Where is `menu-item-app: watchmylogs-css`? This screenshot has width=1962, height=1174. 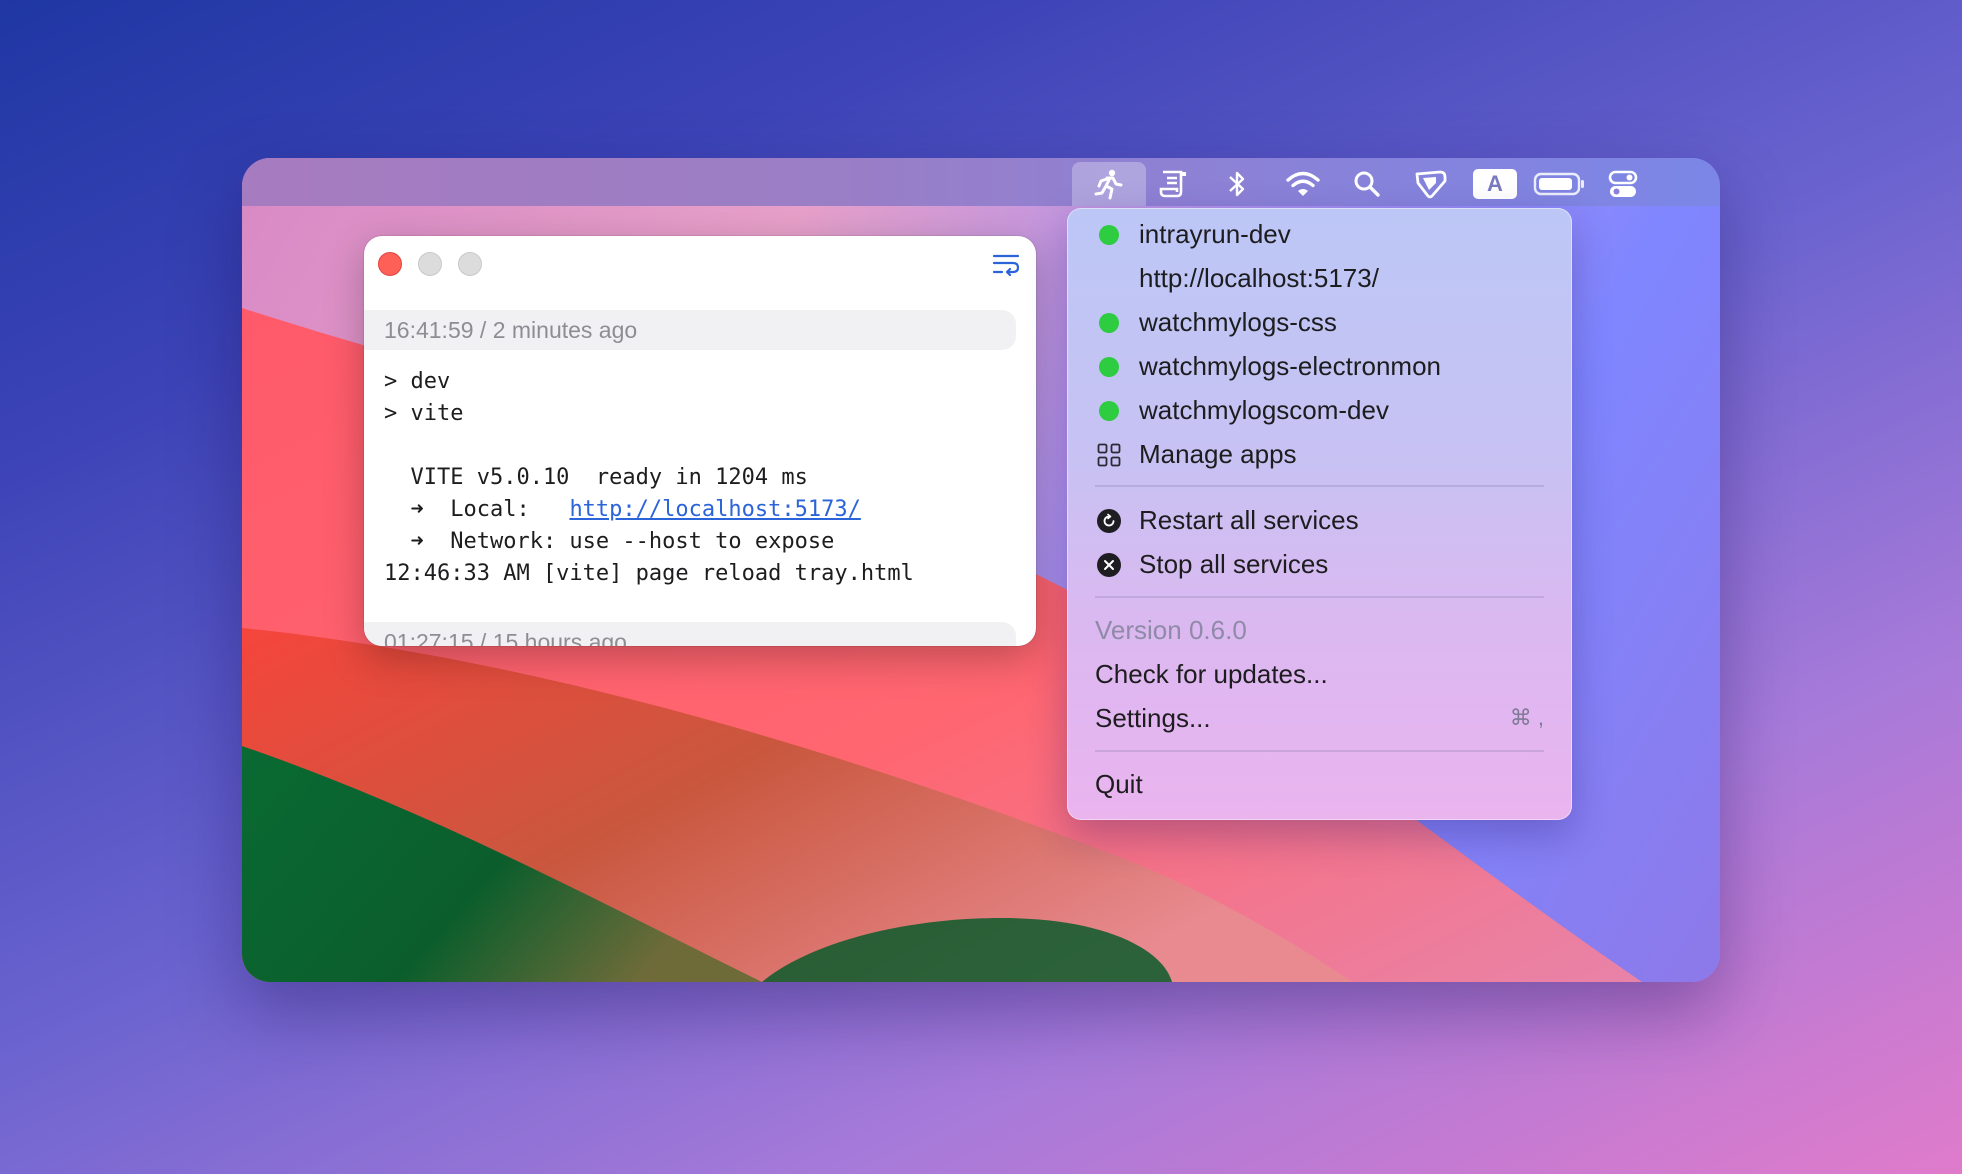
menu-item-app: watchmylogs-css is located at coordinates (1319, 322).